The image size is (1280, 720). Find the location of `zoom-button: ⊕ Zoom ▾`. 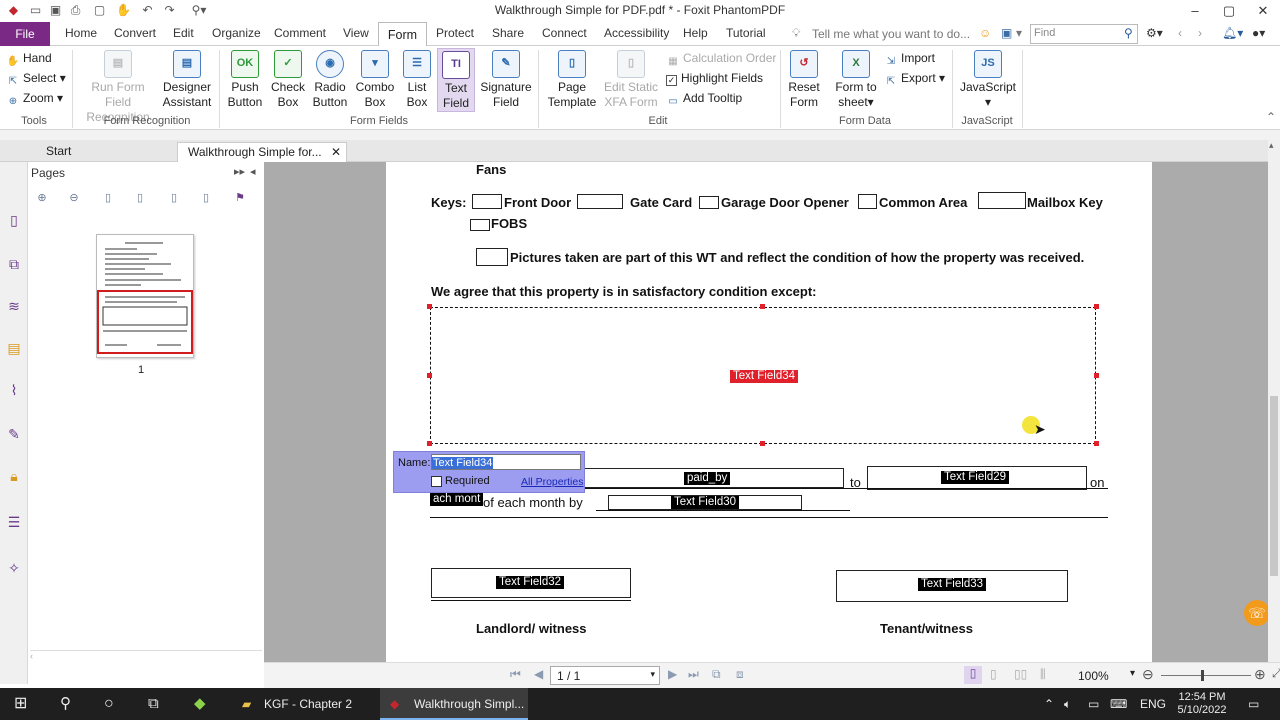

zoom-button: ⊕ Zoom ▾ is located at coordinates (34, 99).